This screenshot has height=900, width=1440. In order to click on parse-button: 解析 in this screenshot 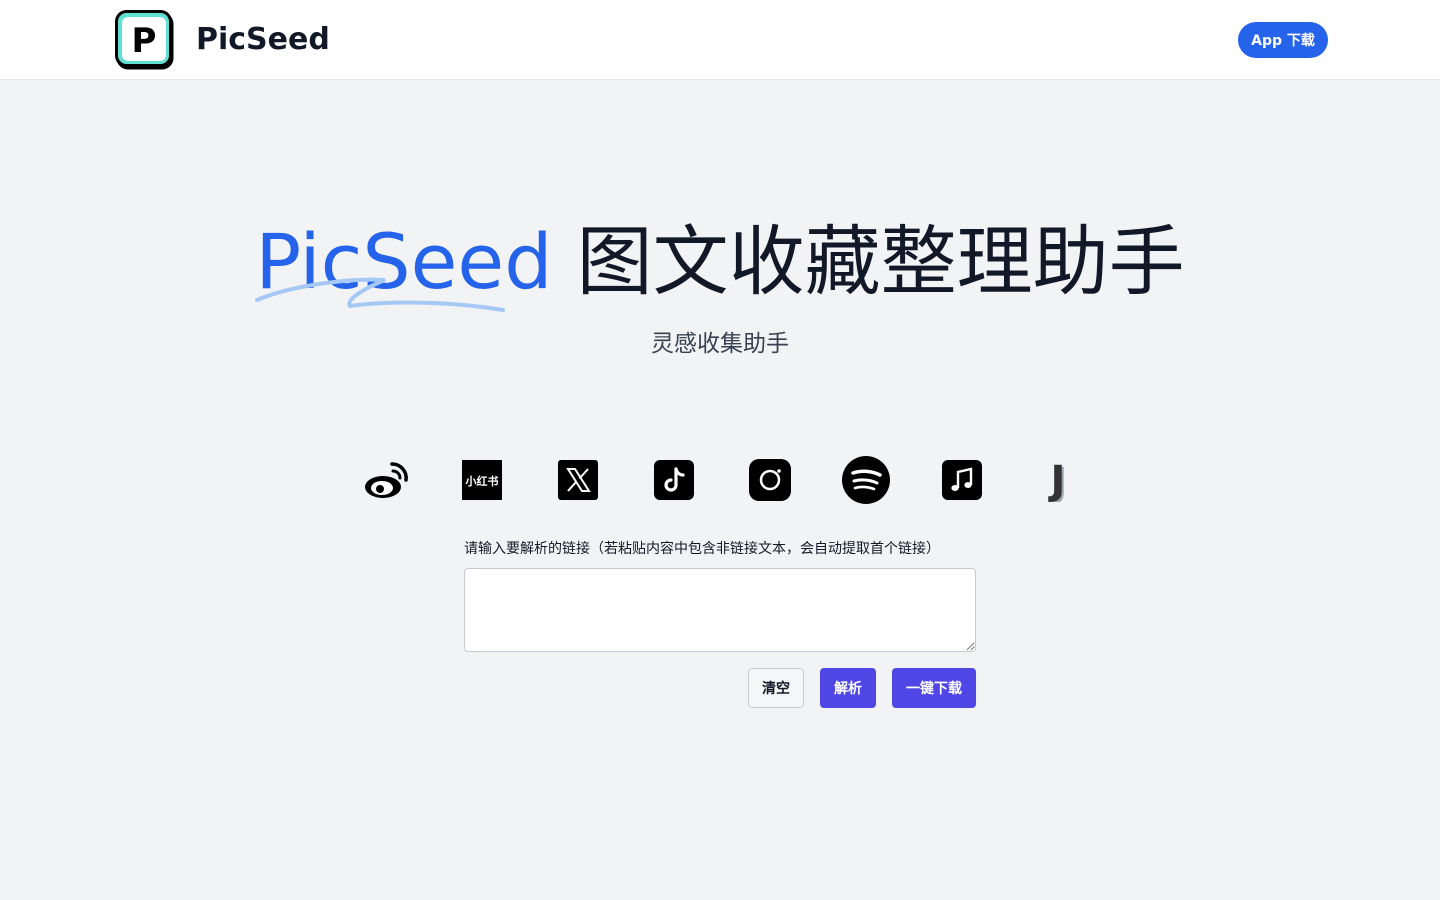, I will do `click(848, 688)`.